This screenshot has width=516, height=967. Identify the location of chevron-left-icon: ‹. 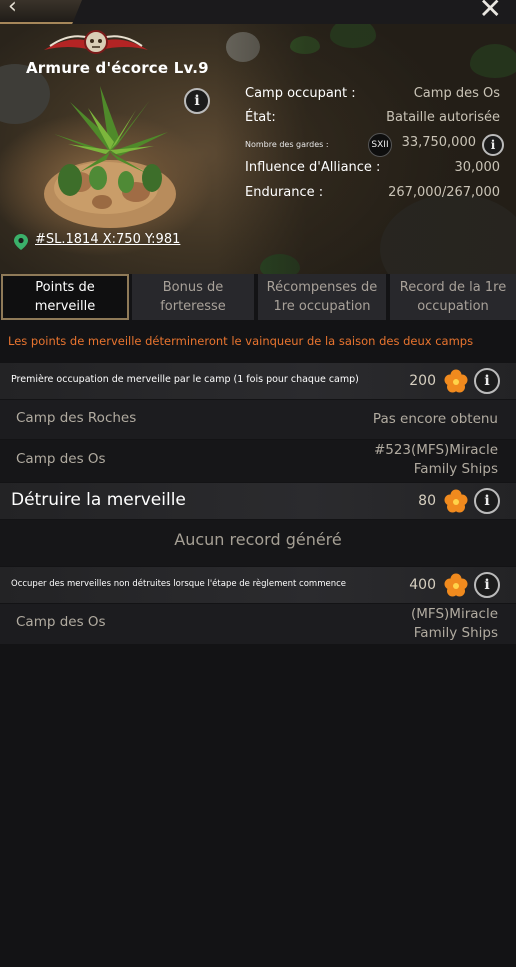
(12, 9).